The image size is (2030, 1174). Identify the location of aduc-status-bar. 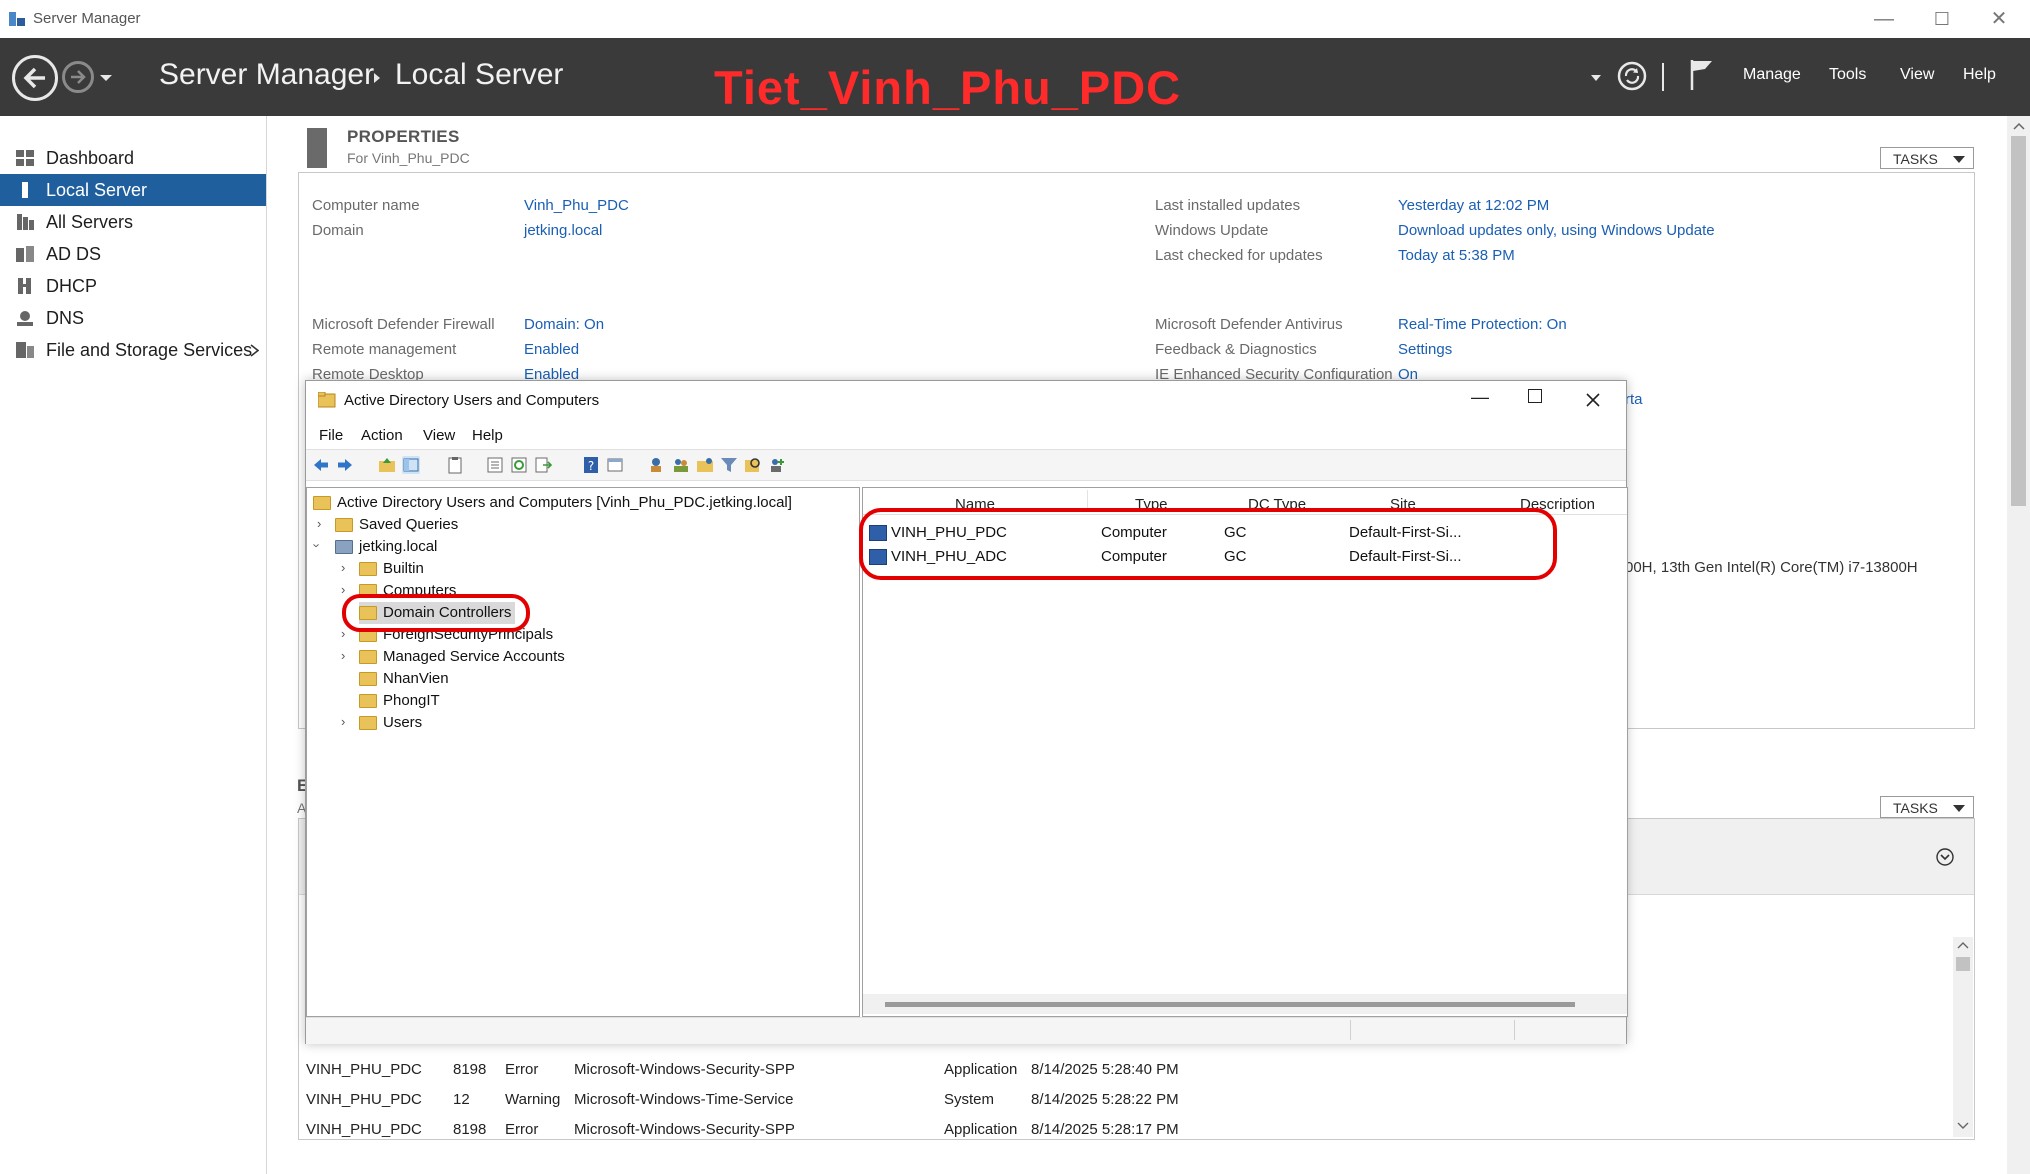
(966, 1030).